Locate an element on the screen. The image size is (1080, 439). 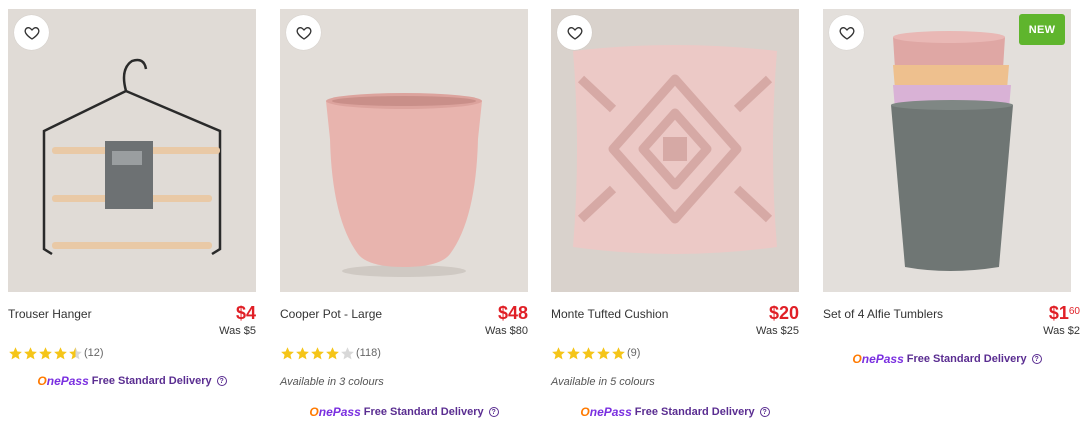
product-image: NEW is located at coordinates (947, 150).